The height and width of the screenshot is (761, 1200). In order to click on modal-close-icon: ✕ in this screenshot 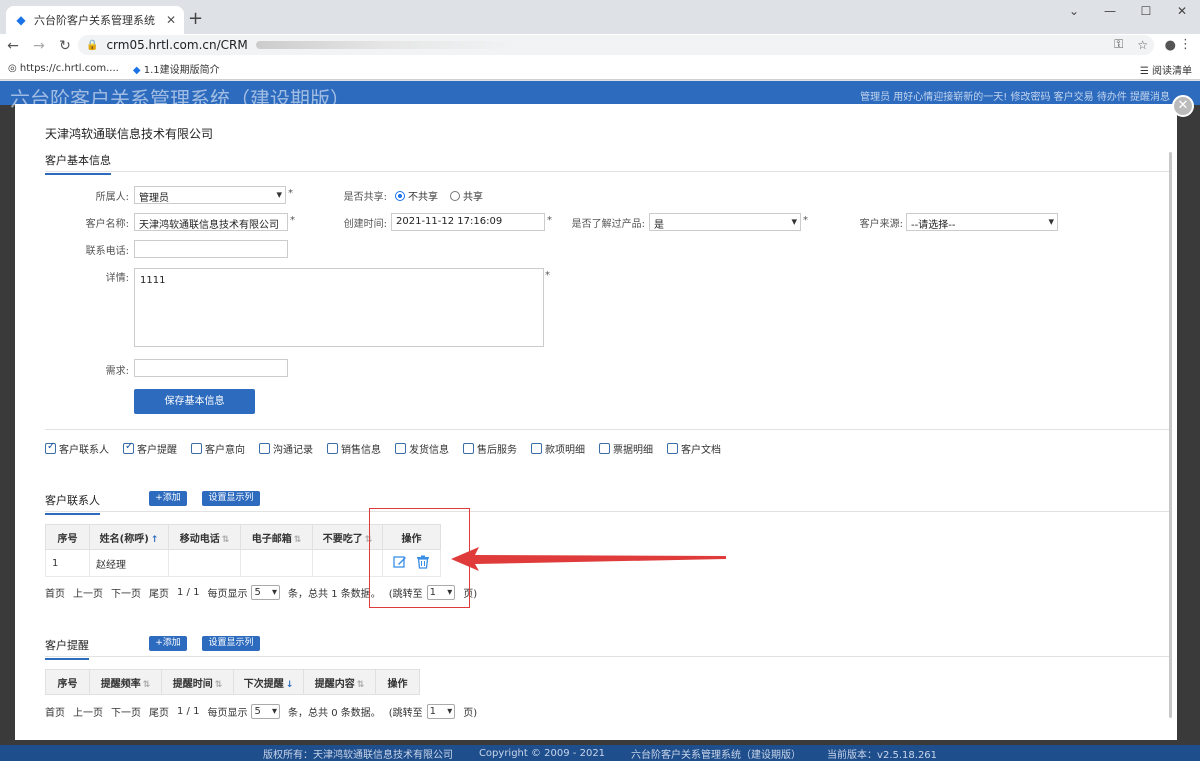, I will do `click(1183, 106)`.